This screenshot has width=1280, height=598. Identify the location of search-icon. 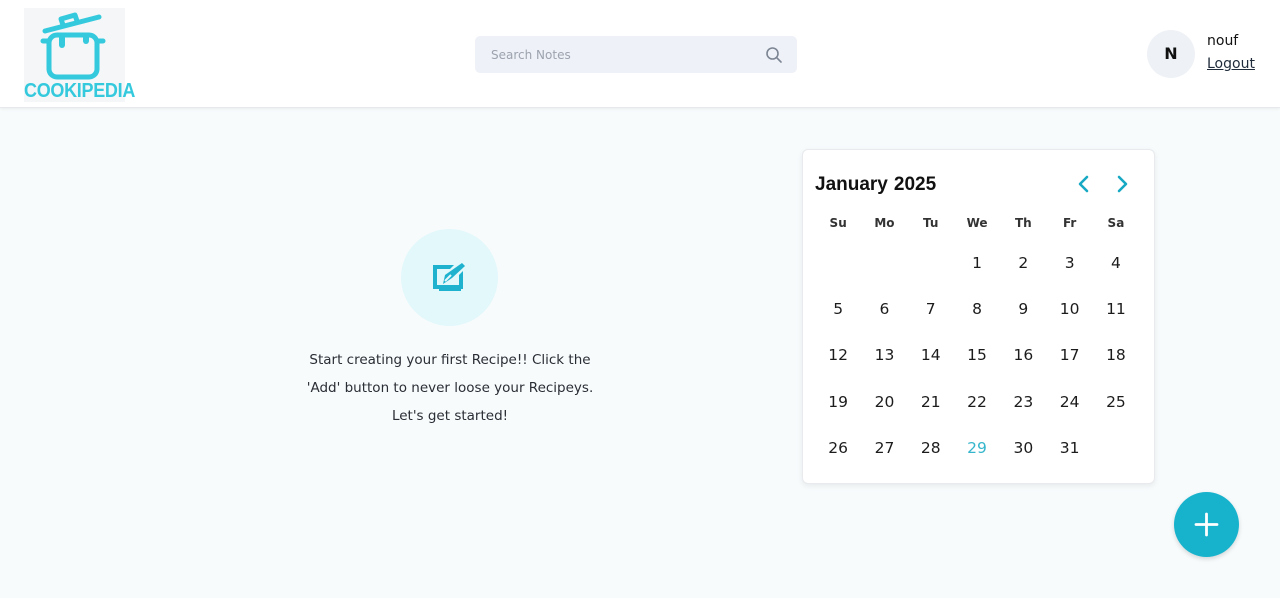
(774, 55).